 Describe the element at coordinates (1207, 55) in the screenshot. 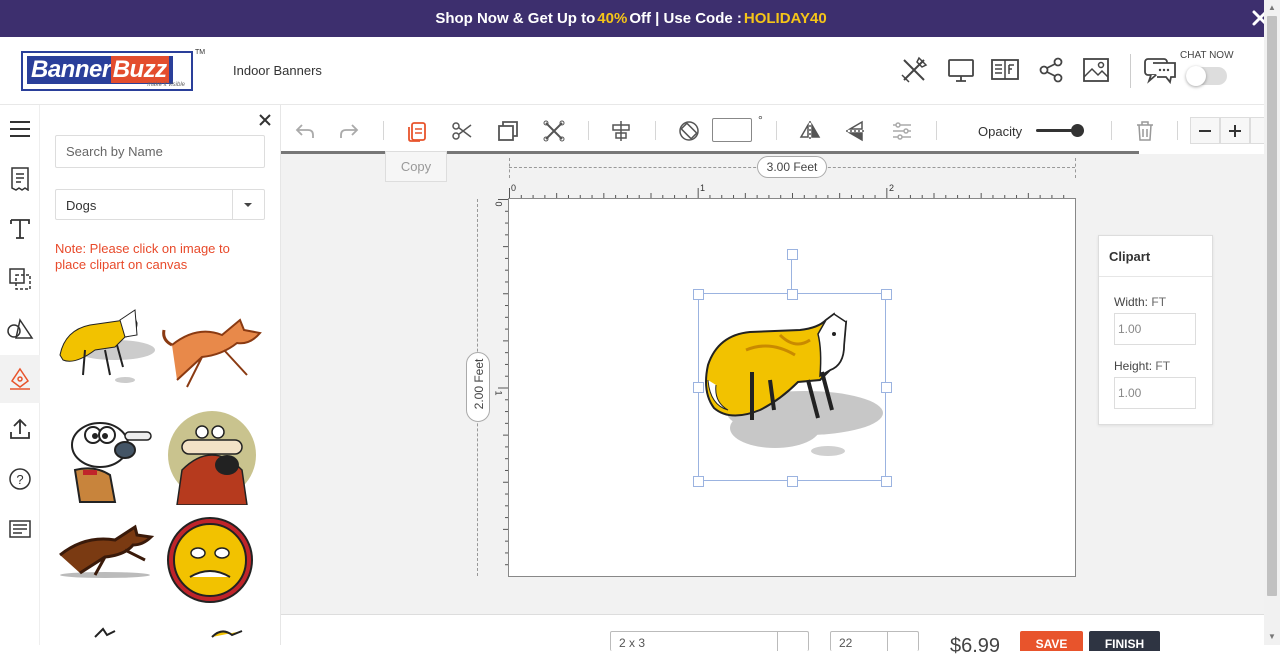

I see `chat-now-label: CHAT NOW` at that location.